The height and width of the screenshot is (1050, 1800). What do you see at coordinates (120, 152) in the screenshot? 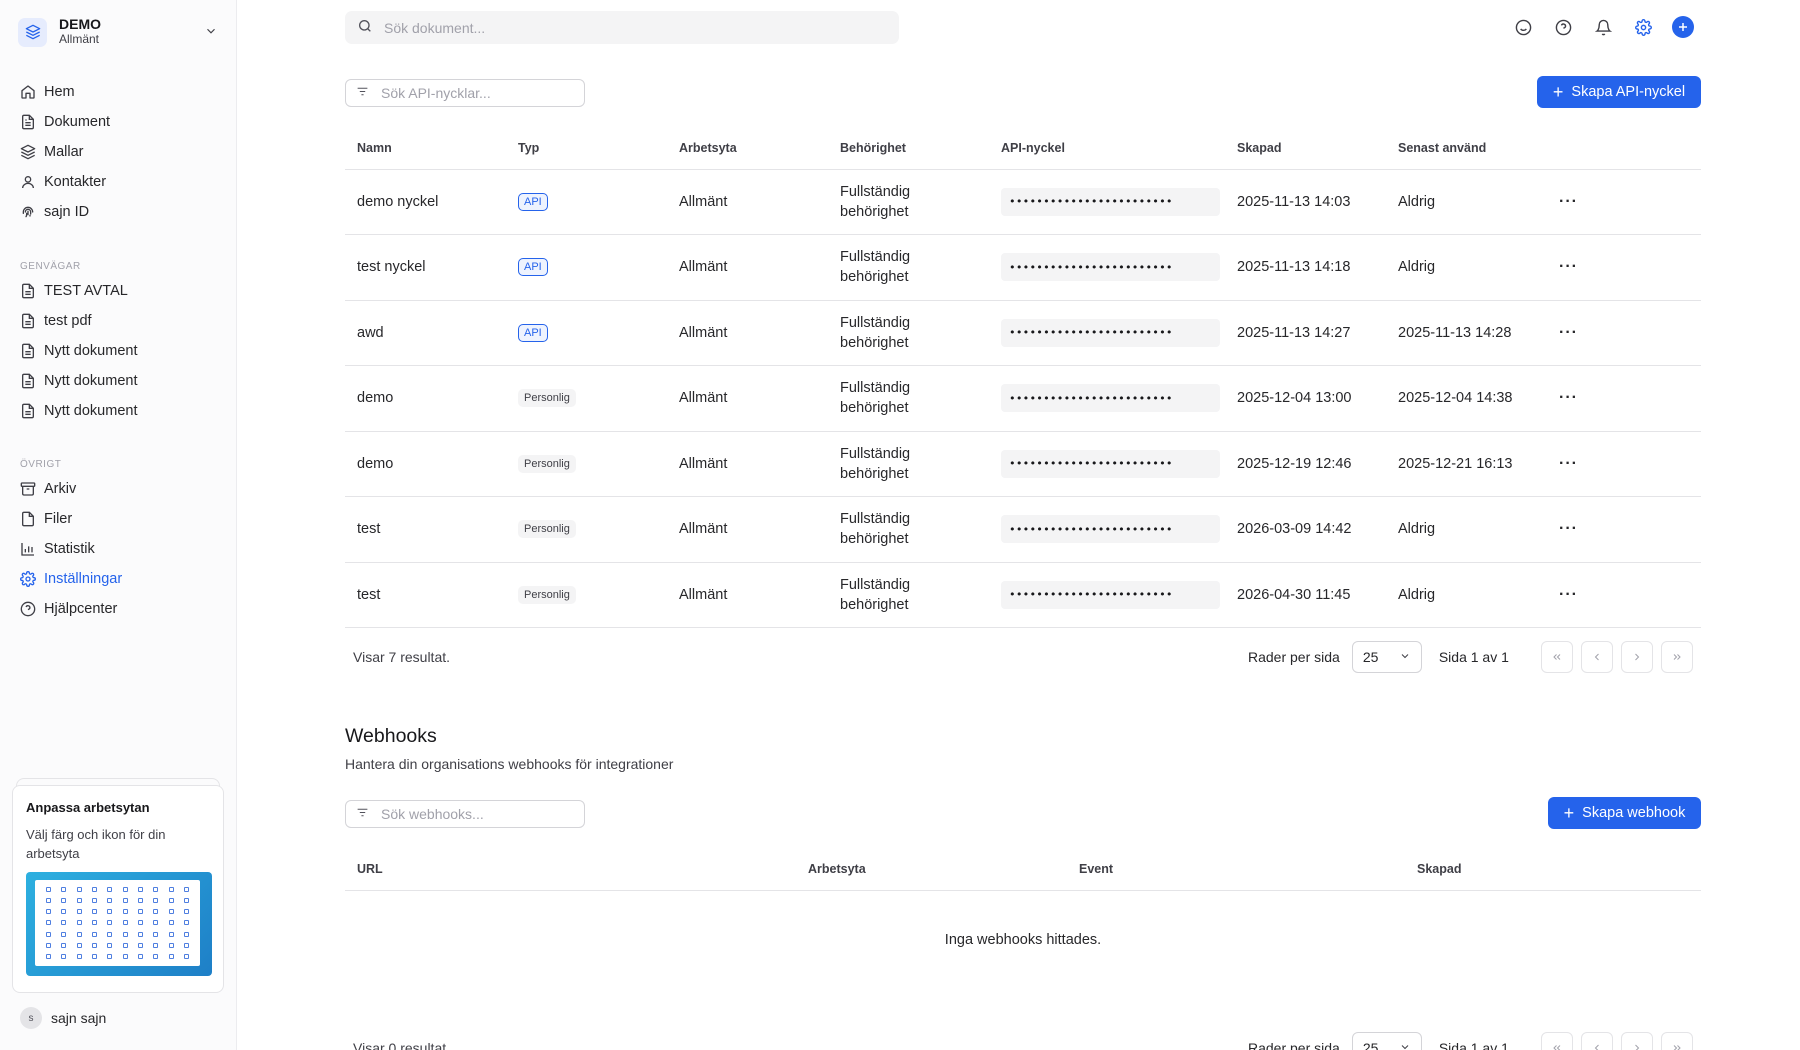
I see `nav-item-templates: Mallar` at bounding box center [120, 152].